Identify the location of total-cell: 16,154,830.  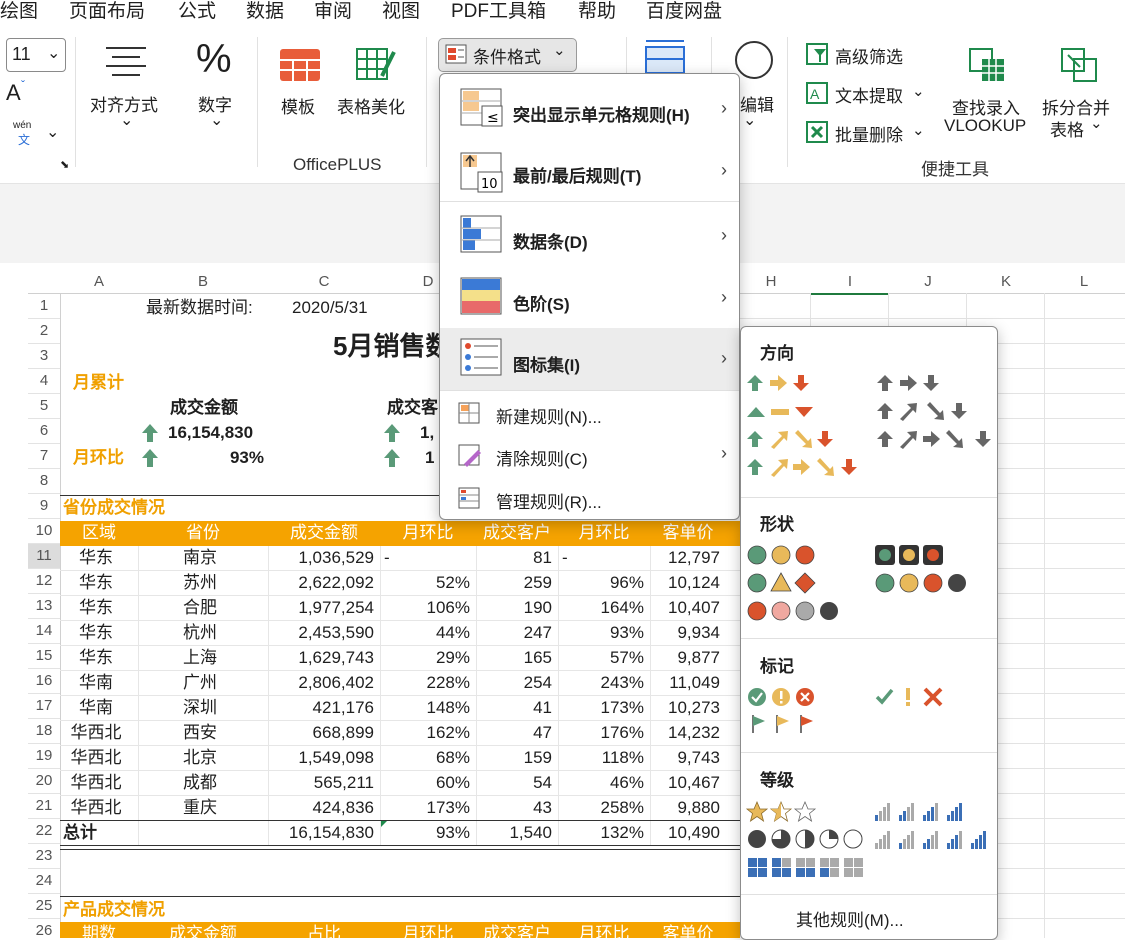
(321, 833).